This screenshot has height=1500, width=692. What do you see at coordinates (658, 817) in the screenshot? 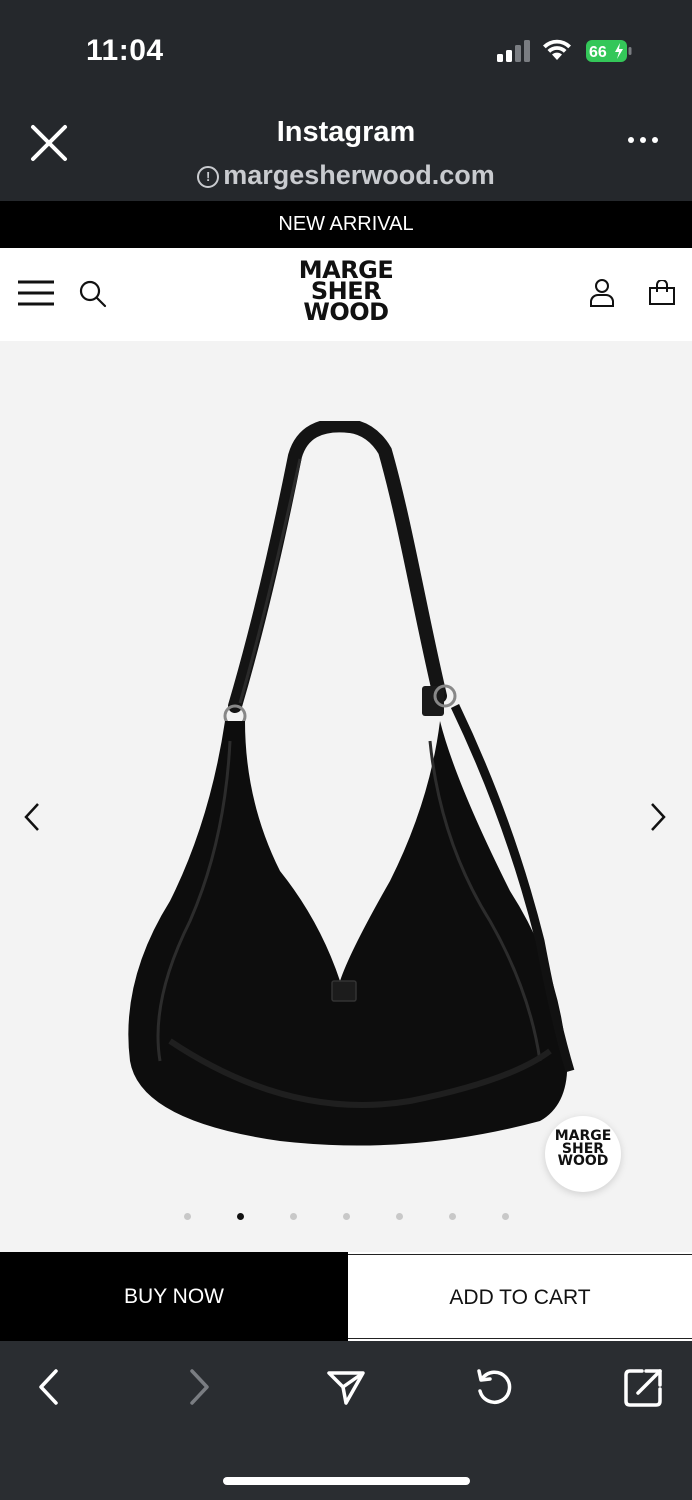
I see `chevron-right-icon` at bounding box center [658, 817].